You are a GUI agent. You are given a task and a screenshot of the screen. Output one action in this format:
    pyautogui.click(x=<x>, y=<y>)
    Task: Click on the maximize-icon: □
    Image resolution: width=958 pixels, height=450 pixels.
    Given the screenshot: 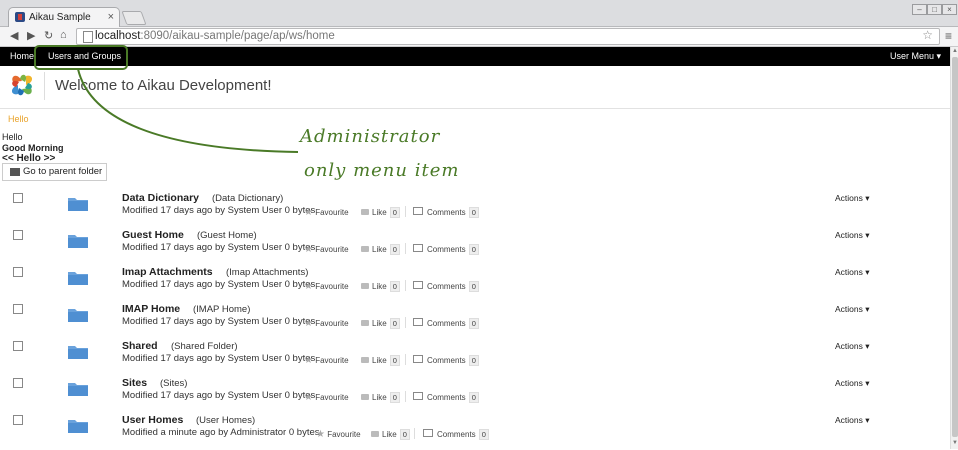 What is the action you would take?
    pyautogui.click(x=934, y=9)
    